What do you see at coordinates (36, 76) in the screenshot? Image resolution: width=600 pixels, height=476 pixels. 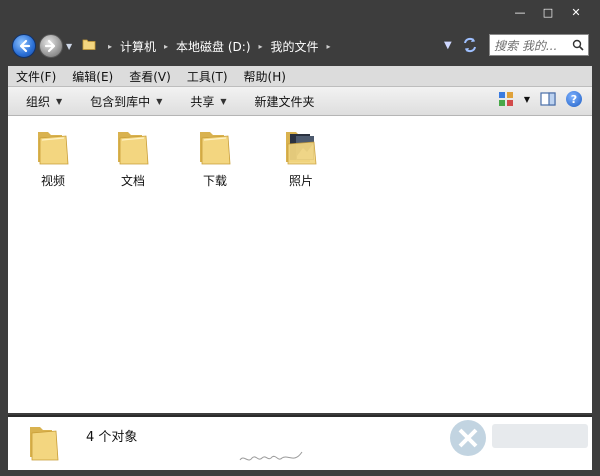 I see `menu-file: 文件(F)` at bounding box center [36, 76].